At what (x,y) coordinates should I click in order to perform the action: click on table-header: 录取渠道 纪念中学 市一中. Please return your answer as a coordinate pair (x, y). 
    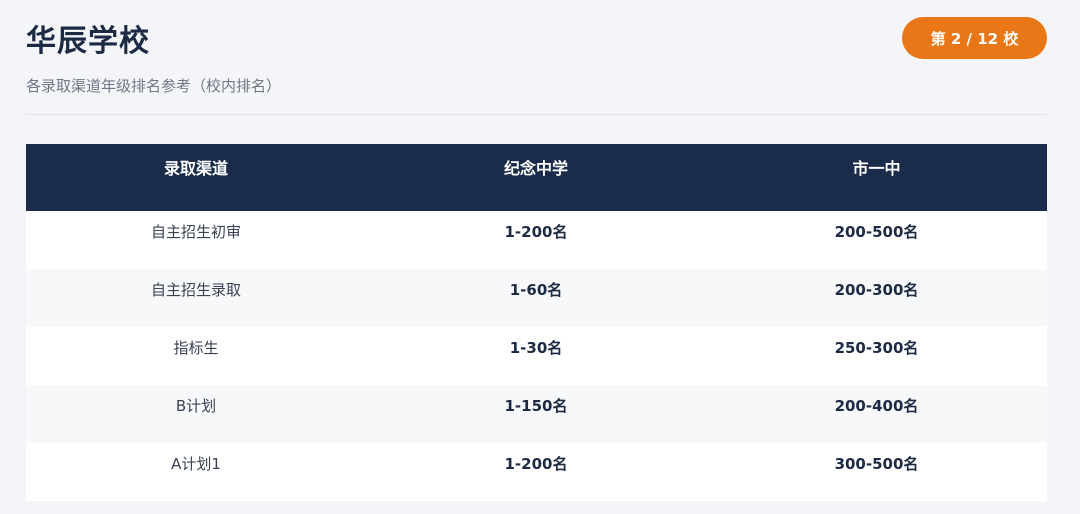
    Looking at the image, I should click on (536, 177).